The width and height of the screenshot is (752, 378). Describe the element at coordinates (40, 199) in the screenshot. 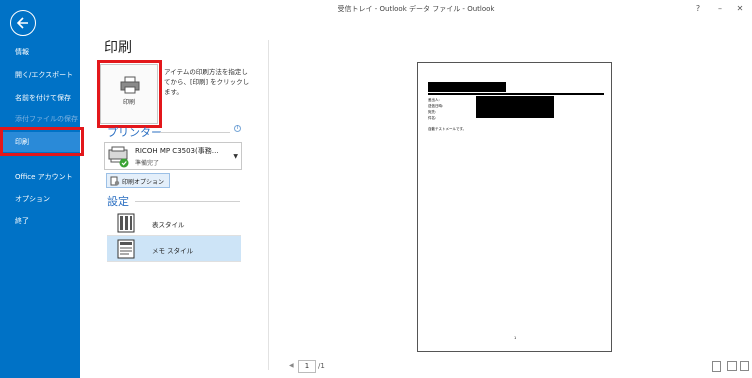

I see `sidebar-item-options: オプション` at that location.